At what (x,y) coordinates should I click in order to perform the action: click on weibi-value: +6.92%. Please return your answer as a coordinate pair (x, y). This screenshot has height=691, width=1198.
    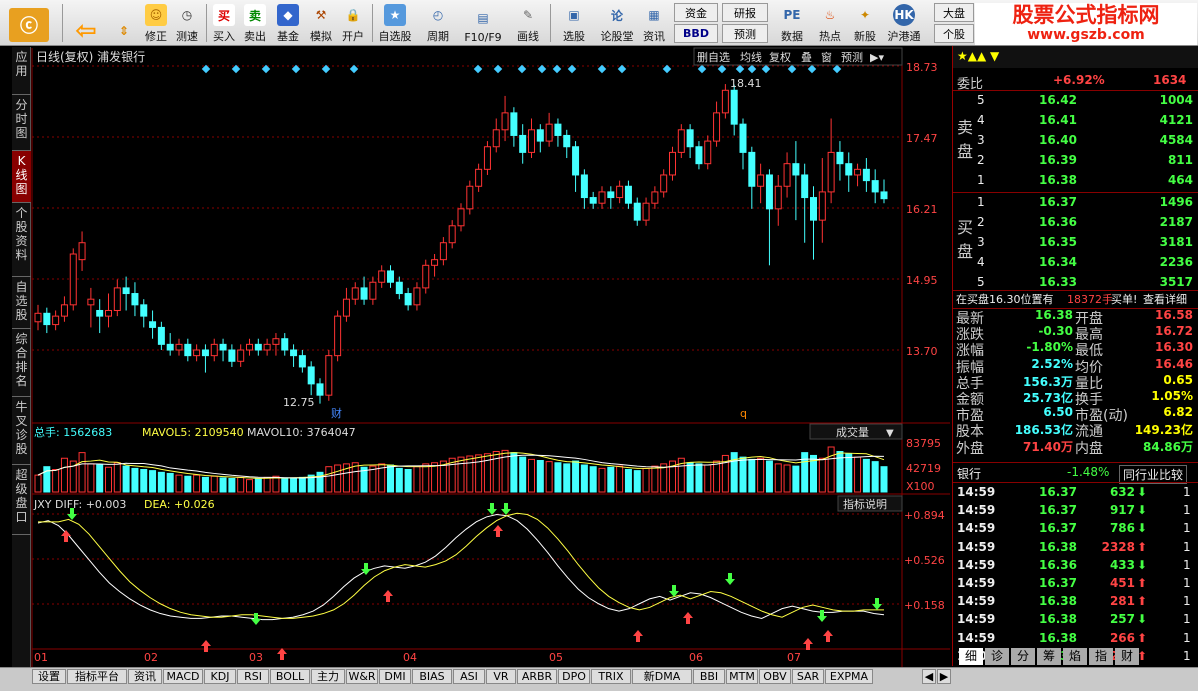
    Looking at the image, I should click on (1079, 80).